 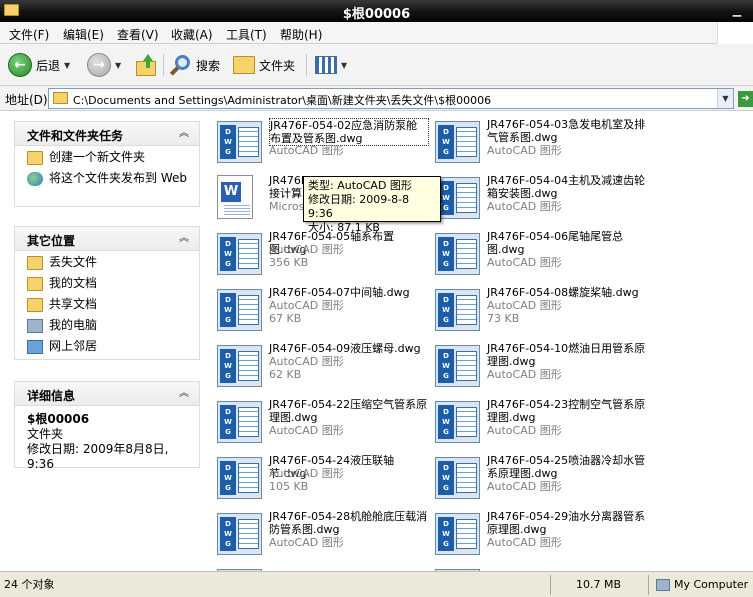 I want to click on details-name: $根00006, so click(x=58, y=419).